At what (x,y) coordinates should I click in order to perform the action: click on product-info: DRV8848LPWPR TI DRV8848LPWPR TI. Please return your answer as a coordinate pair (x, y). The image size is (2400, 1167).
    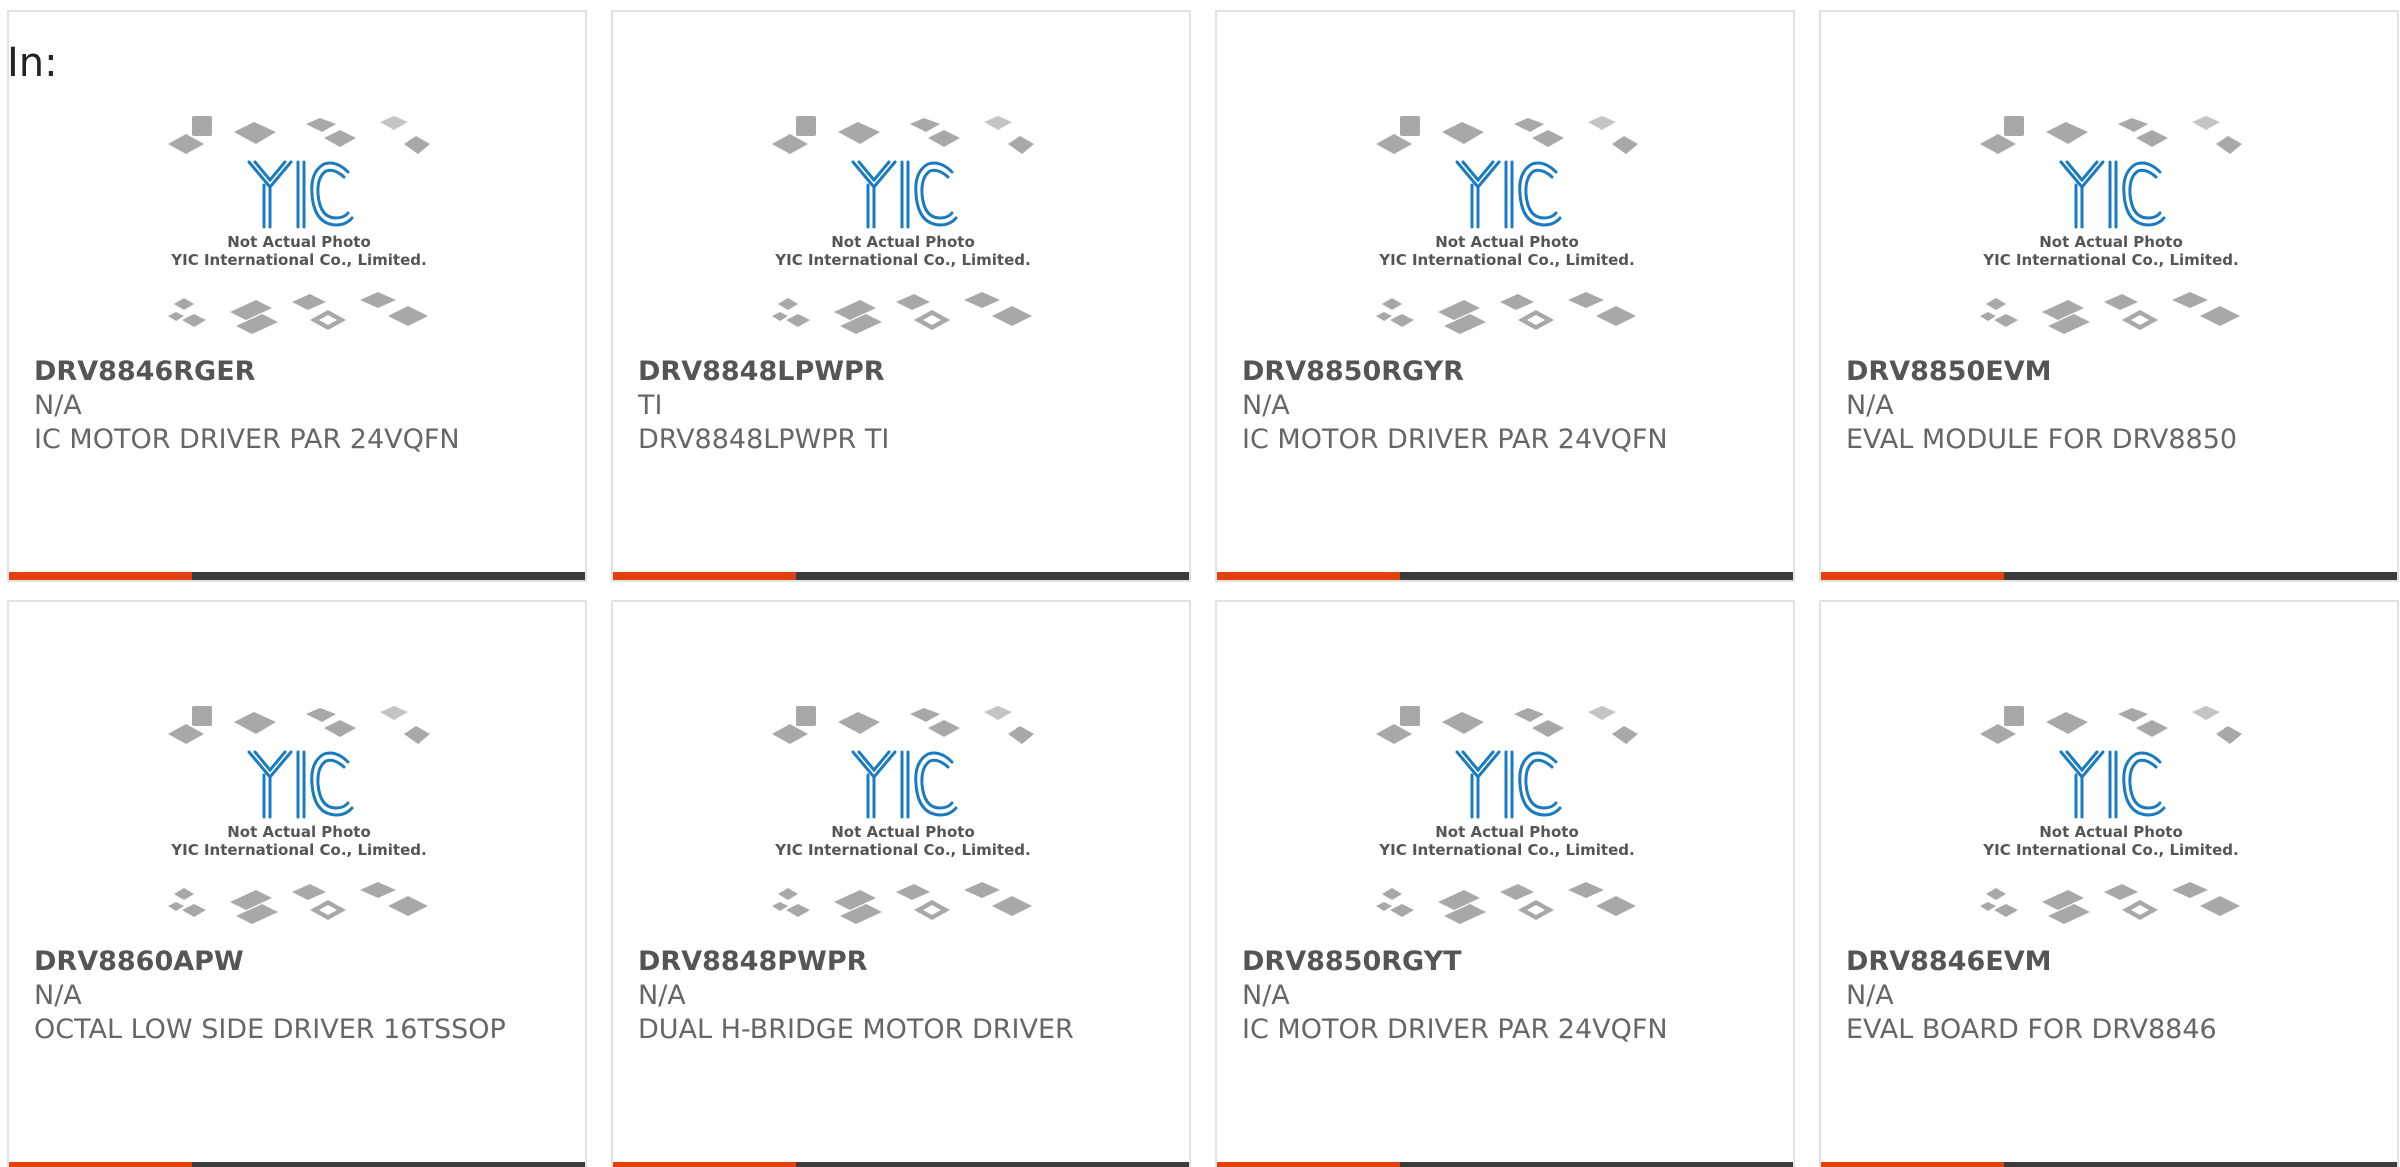
    Looking at the image, I should click on (903, 406).